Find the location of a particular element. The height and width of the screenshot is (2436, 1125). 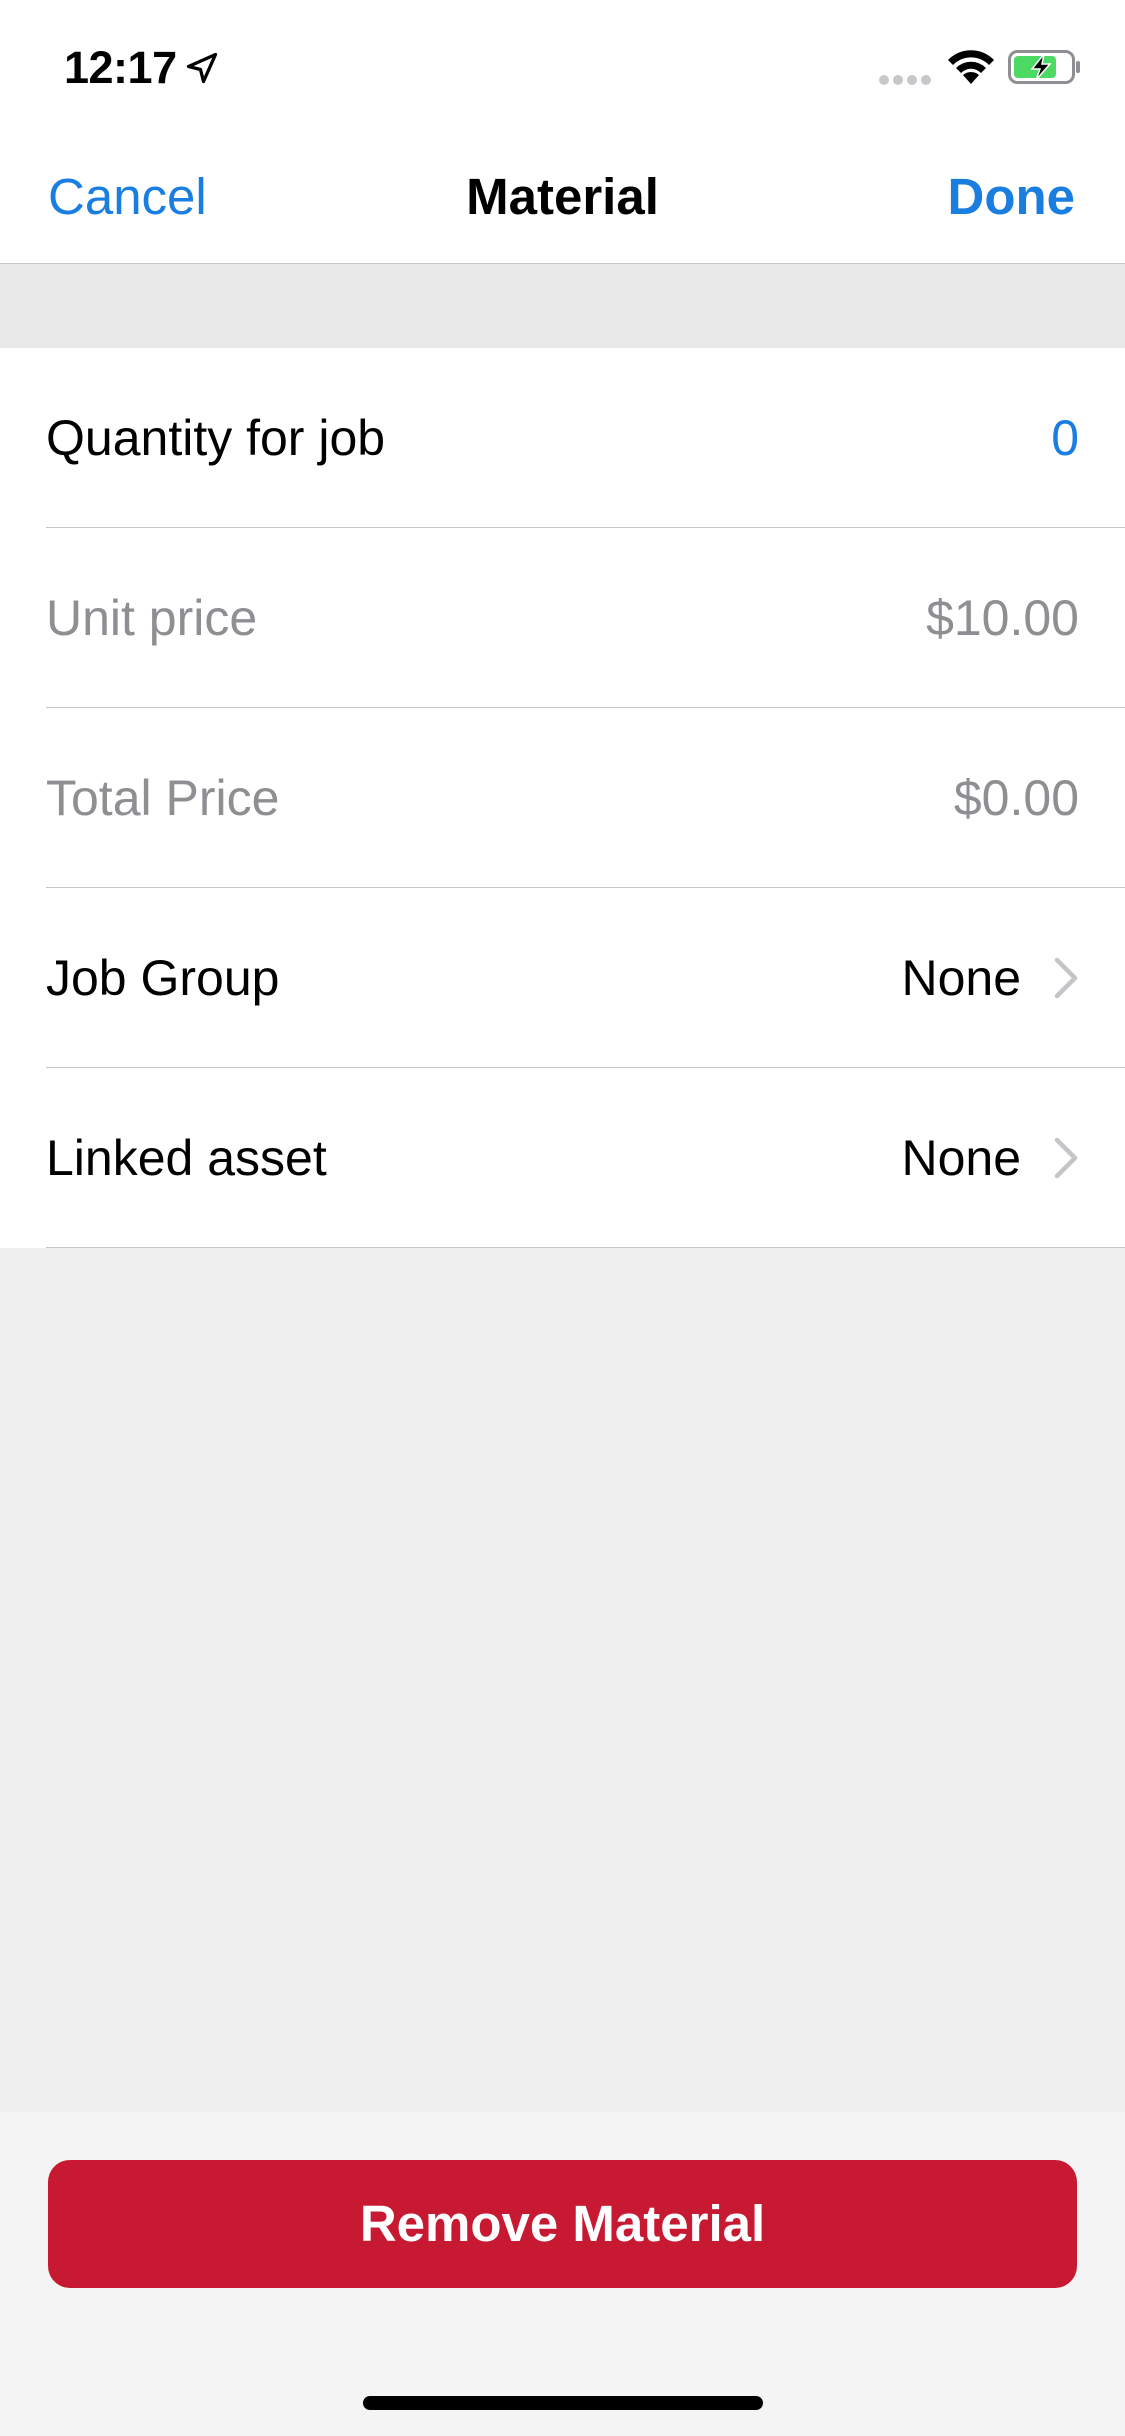

linked-asset-label: Linked asset is located at coordinates (186, 1158).